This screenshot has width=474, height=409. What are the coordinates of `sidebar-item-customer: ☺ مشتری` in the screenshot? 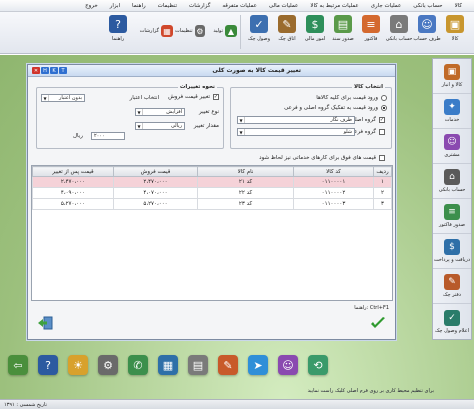 It's located at (452, 146).